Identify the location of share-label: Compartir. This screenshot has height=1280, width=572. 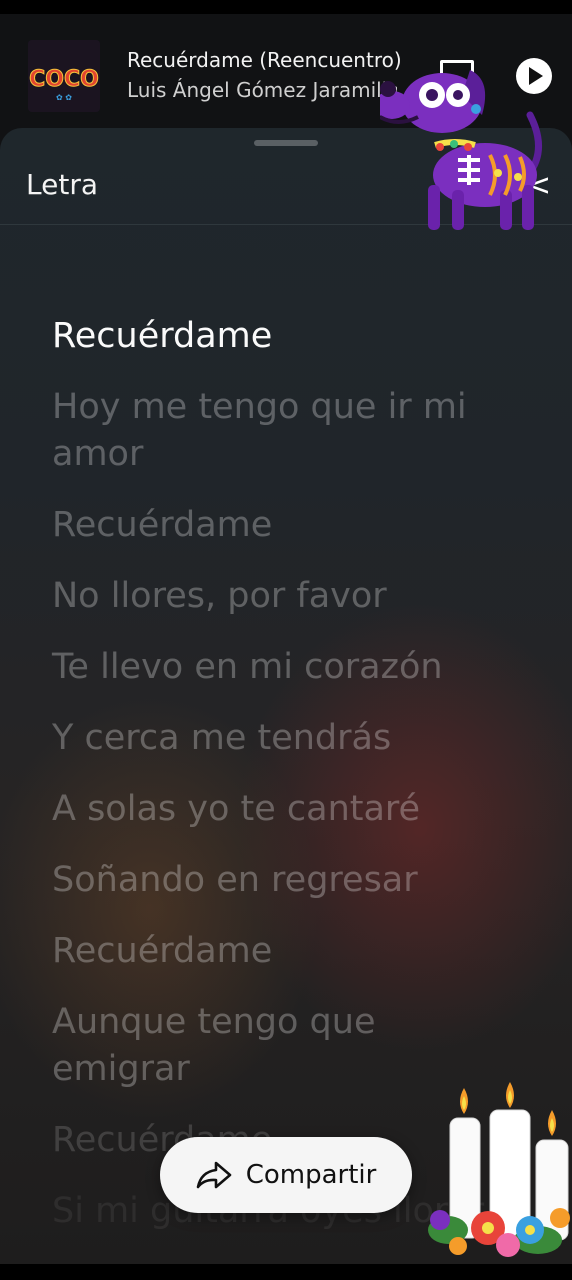
(311, 1175).